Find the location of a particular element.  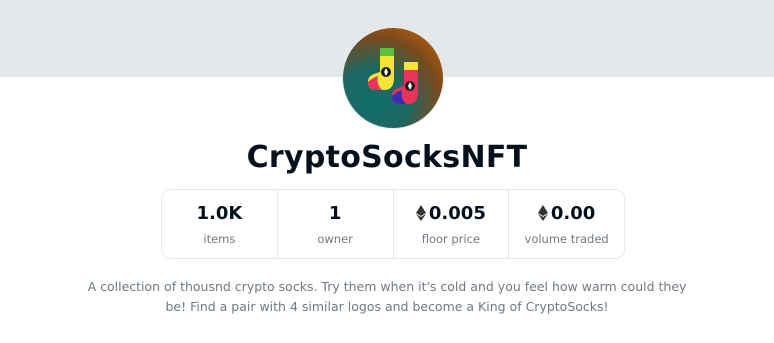

collection-avatar is located at coordinates (393, 78).